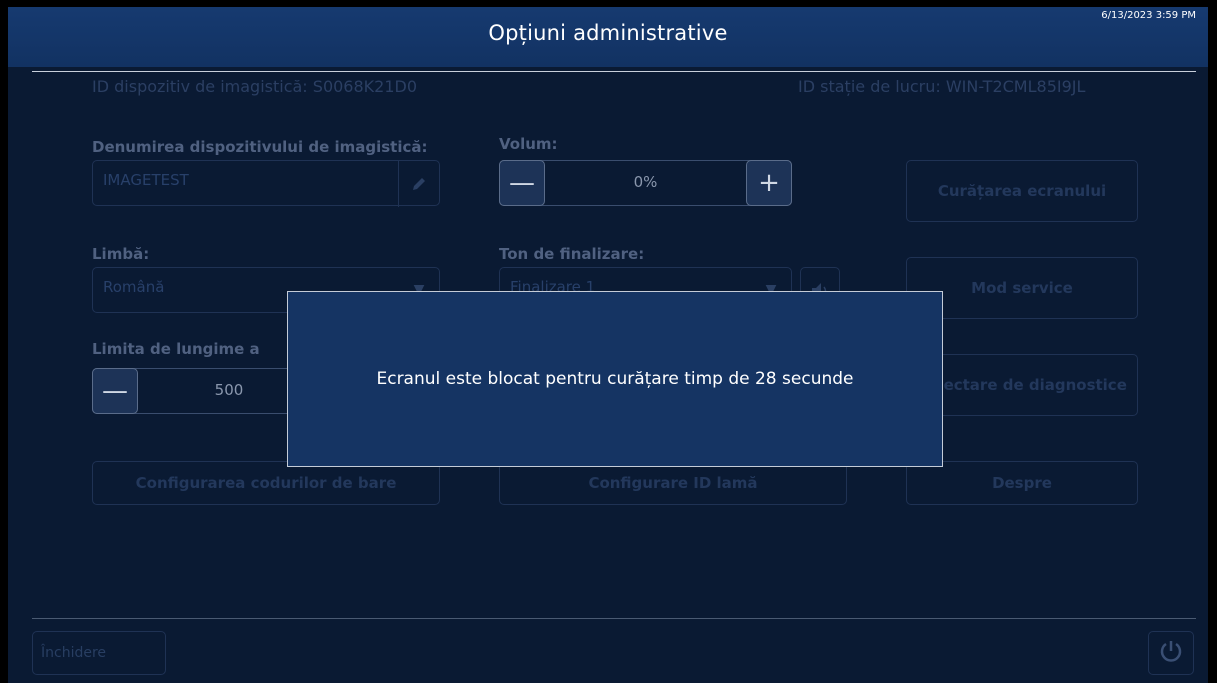 The height and width of the screenshot is (683, 1217). What do you see at coordinates (1022, 191) in the screenshot?
I see `screen-clean-button: Curățarea ecranului` at bounding box center [1022, 191].